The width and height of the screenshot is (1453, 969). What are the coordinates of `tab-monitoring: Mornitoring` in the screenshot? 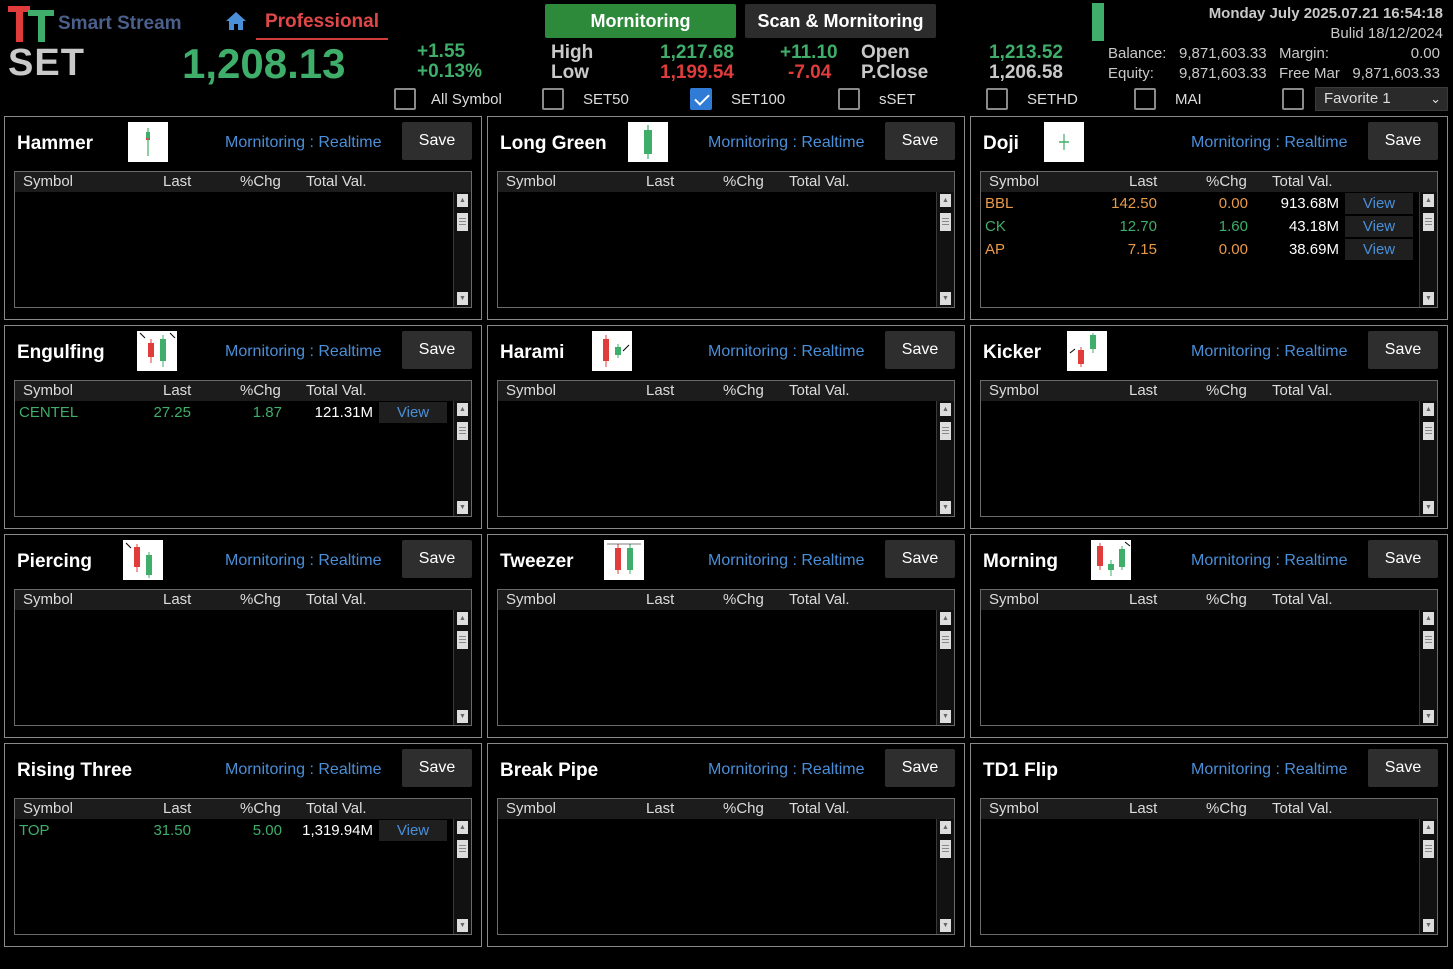 It's located at (640, 21).